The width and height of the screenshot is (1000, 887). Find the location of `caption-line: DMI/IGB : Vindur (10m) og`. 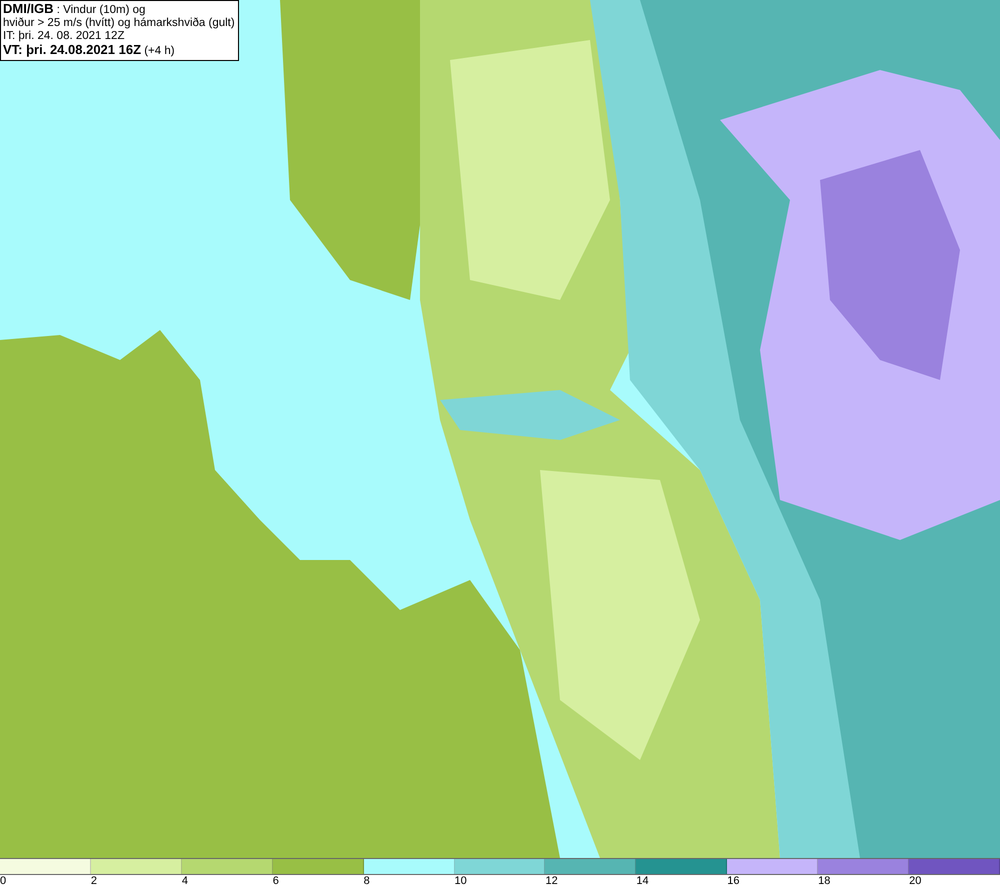

caption-line: DMI/IGB : Vindur (10m) og is located at coordinates (74, 9).